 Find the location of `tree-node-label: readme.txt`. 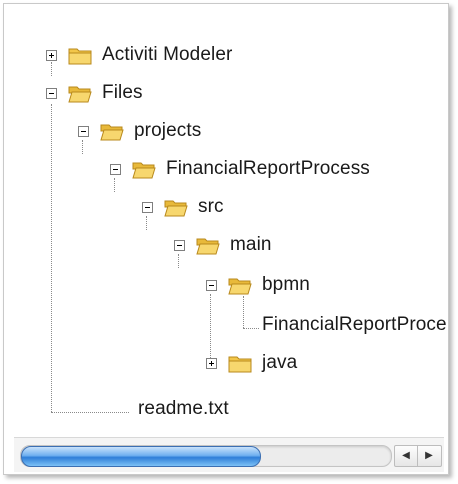

tree-node-label: readme.txt is located at coordinates (183, 408).